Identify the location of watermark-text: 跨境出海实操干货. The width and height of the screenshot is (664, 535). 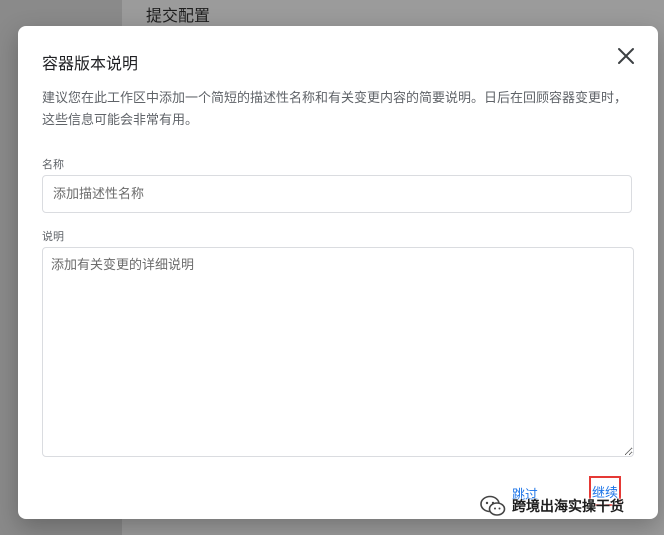
(568, 507).